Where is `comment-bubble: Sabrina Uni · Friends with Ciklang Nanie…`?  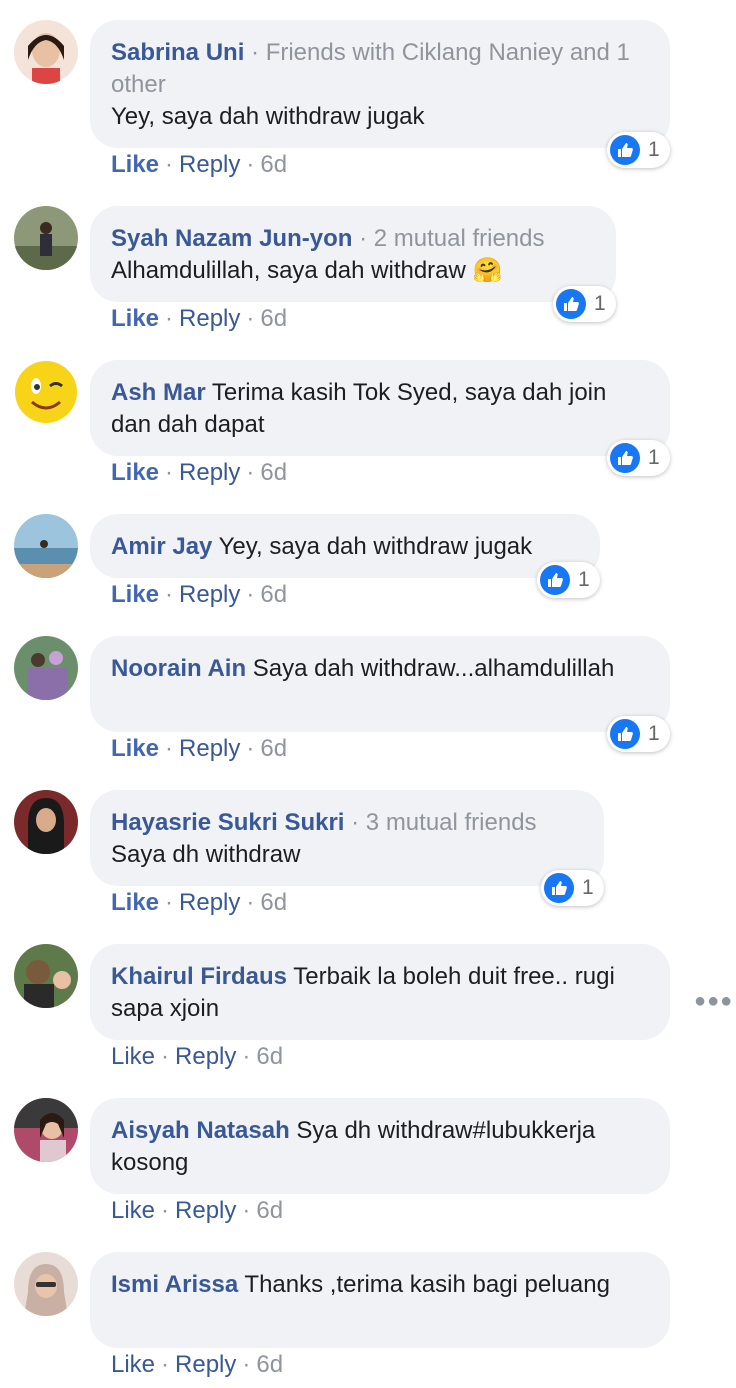 comment-bubble: Sabrina Uni · Friends with Ciklang Nanie… is located at coordinates (380, 84).